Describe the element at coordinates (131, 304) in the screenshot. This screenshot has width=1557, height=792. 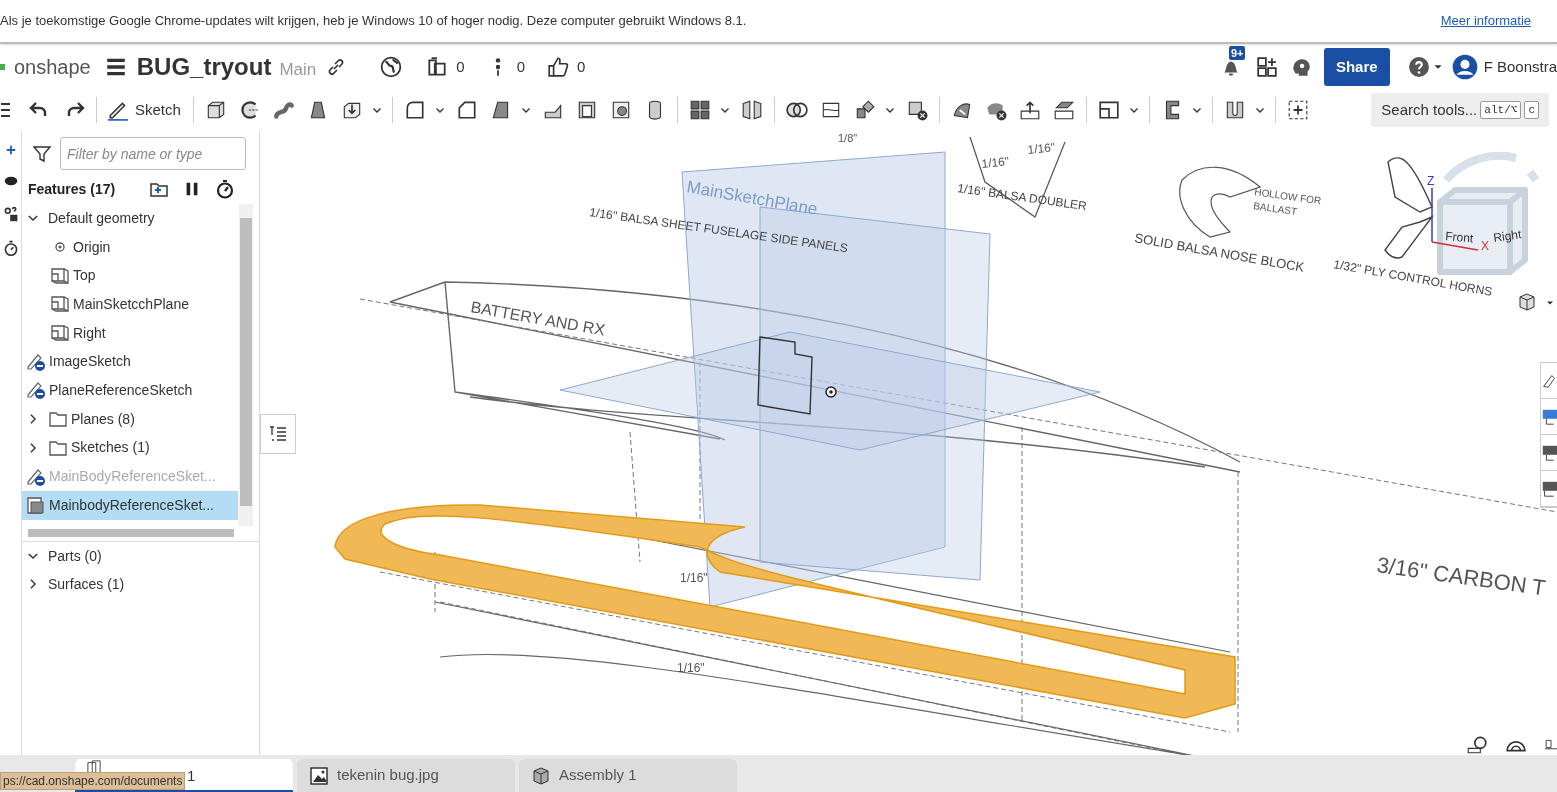
I see `feature-label: MainSketcchPlane` at that location.